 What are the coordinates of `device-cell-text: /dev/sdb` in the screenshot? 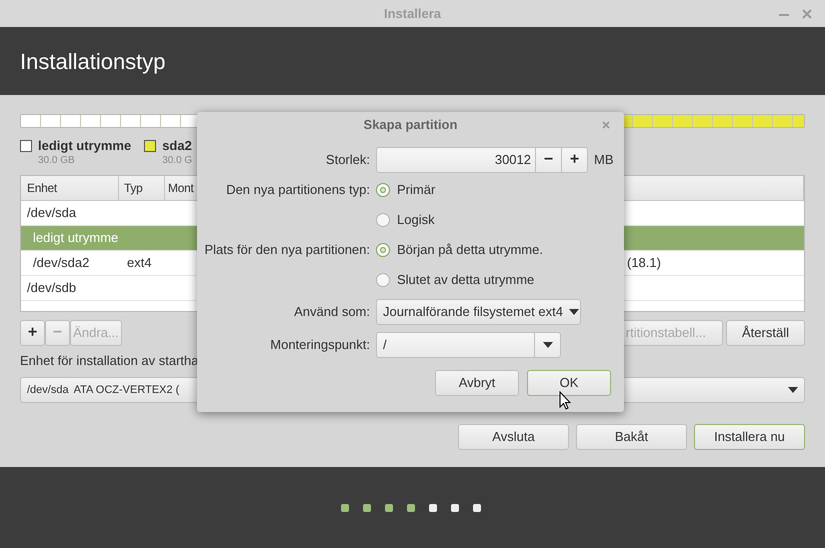 It's located at (52, 288).